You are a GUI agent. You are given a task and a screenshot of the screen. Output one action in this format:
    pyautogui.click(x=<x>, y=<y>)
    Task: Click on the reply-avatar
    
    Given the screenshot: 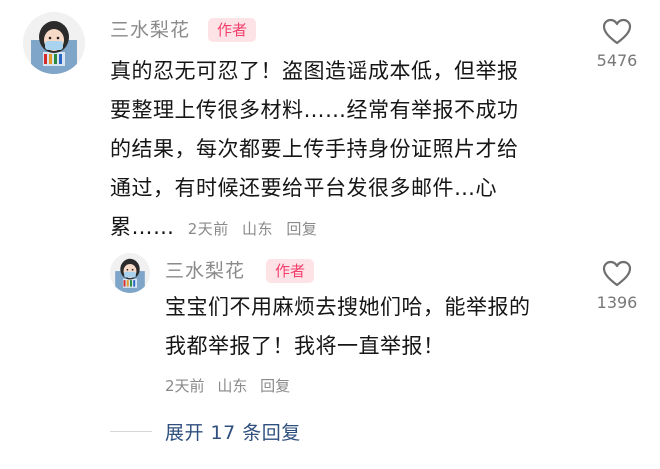 What is the action you would take?
    pyautogui.click(x=130, y=273)
    